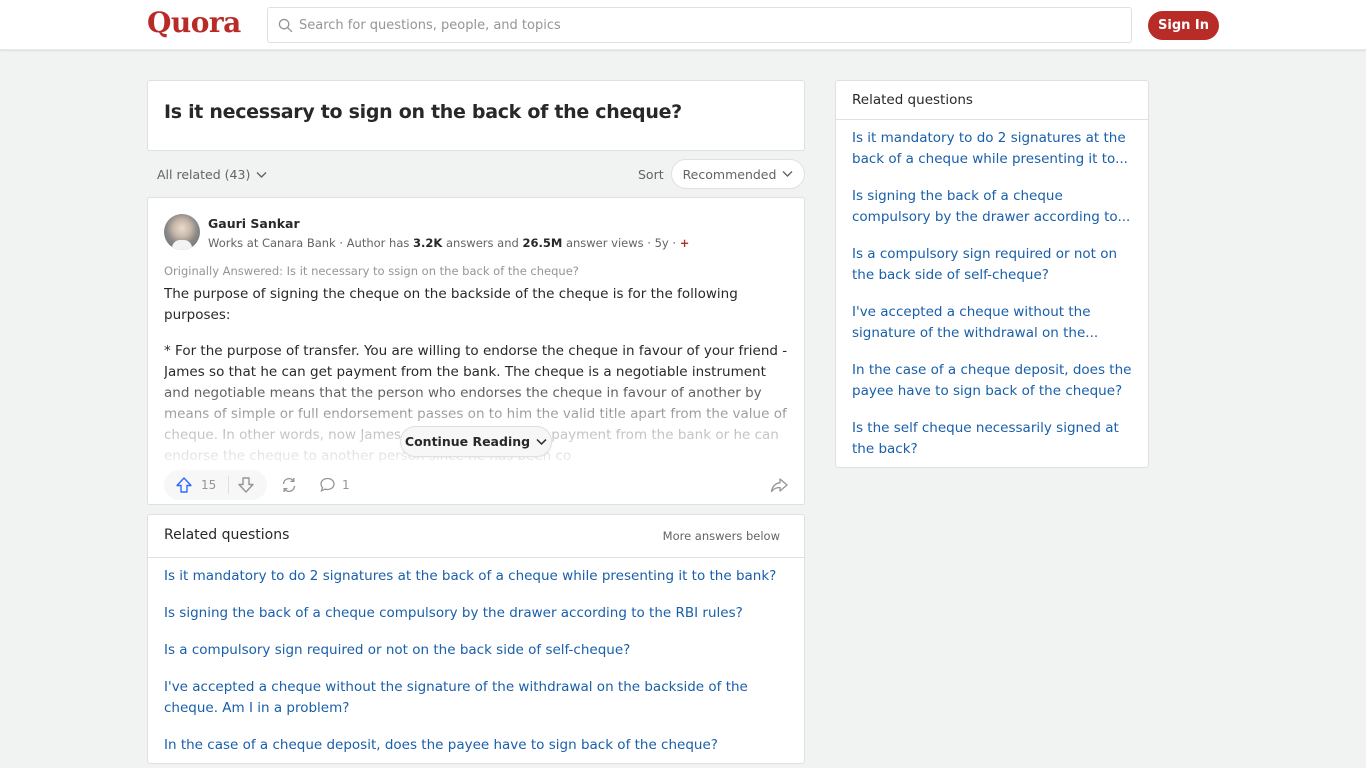  I want to click on all-related-dropdown: All related (43), so click(212, 174).